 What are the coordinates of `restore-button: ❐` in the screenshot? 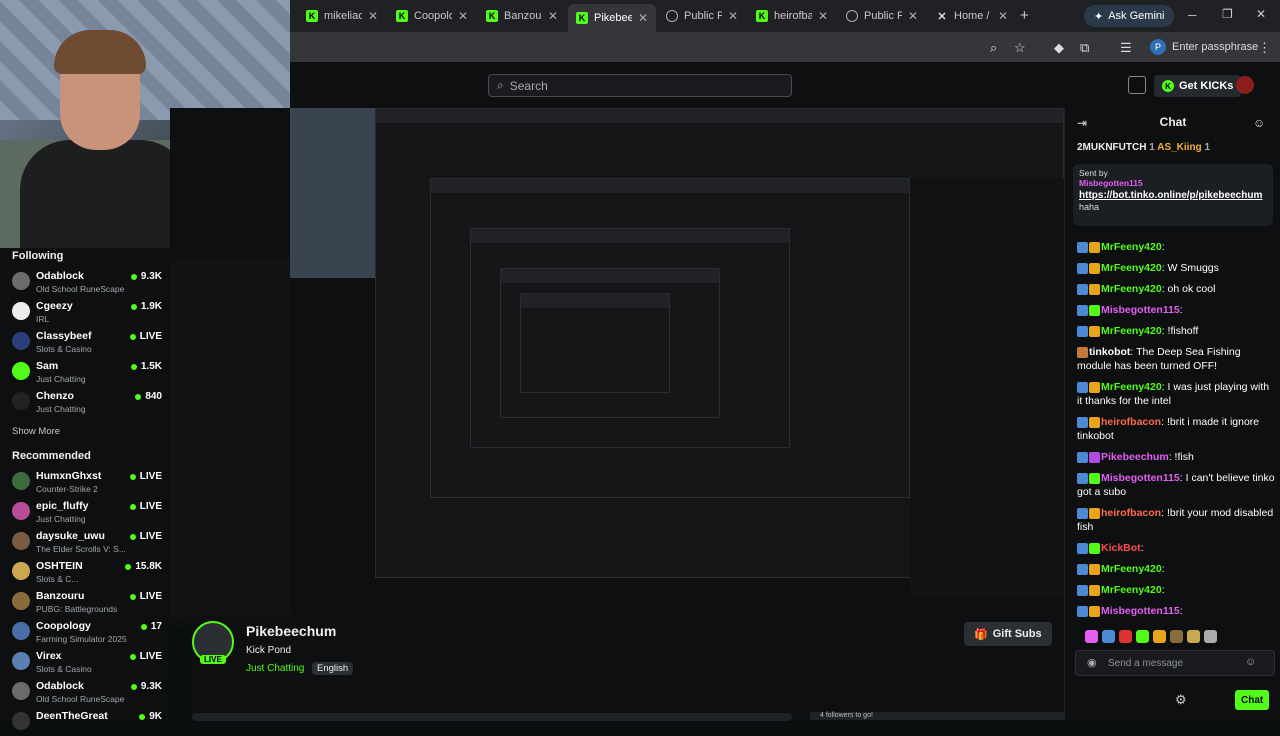 It's located at (1227, 14).